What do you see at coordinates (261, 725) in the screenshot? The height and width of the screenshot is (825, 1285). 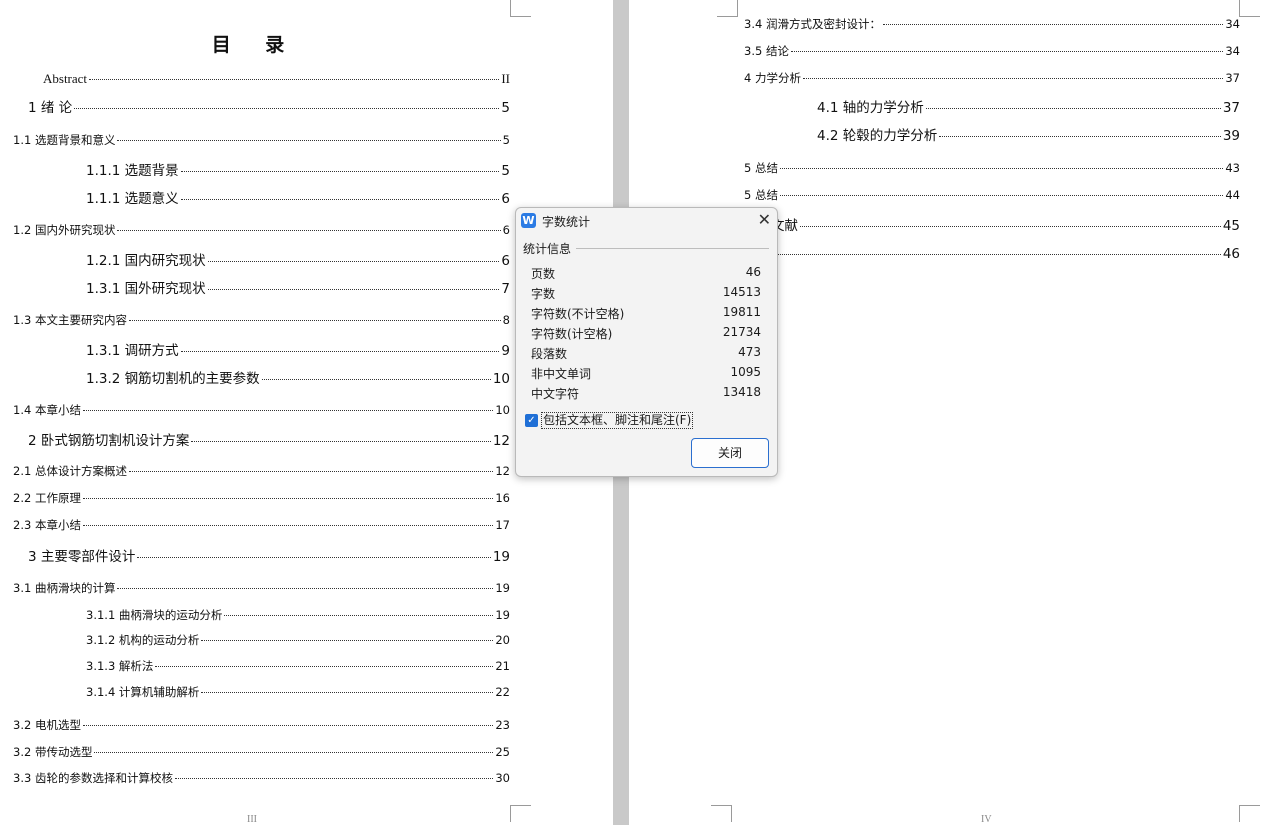 I see `toc-entry: 3.2 电机选型 23` at bounding box center [261, 725].